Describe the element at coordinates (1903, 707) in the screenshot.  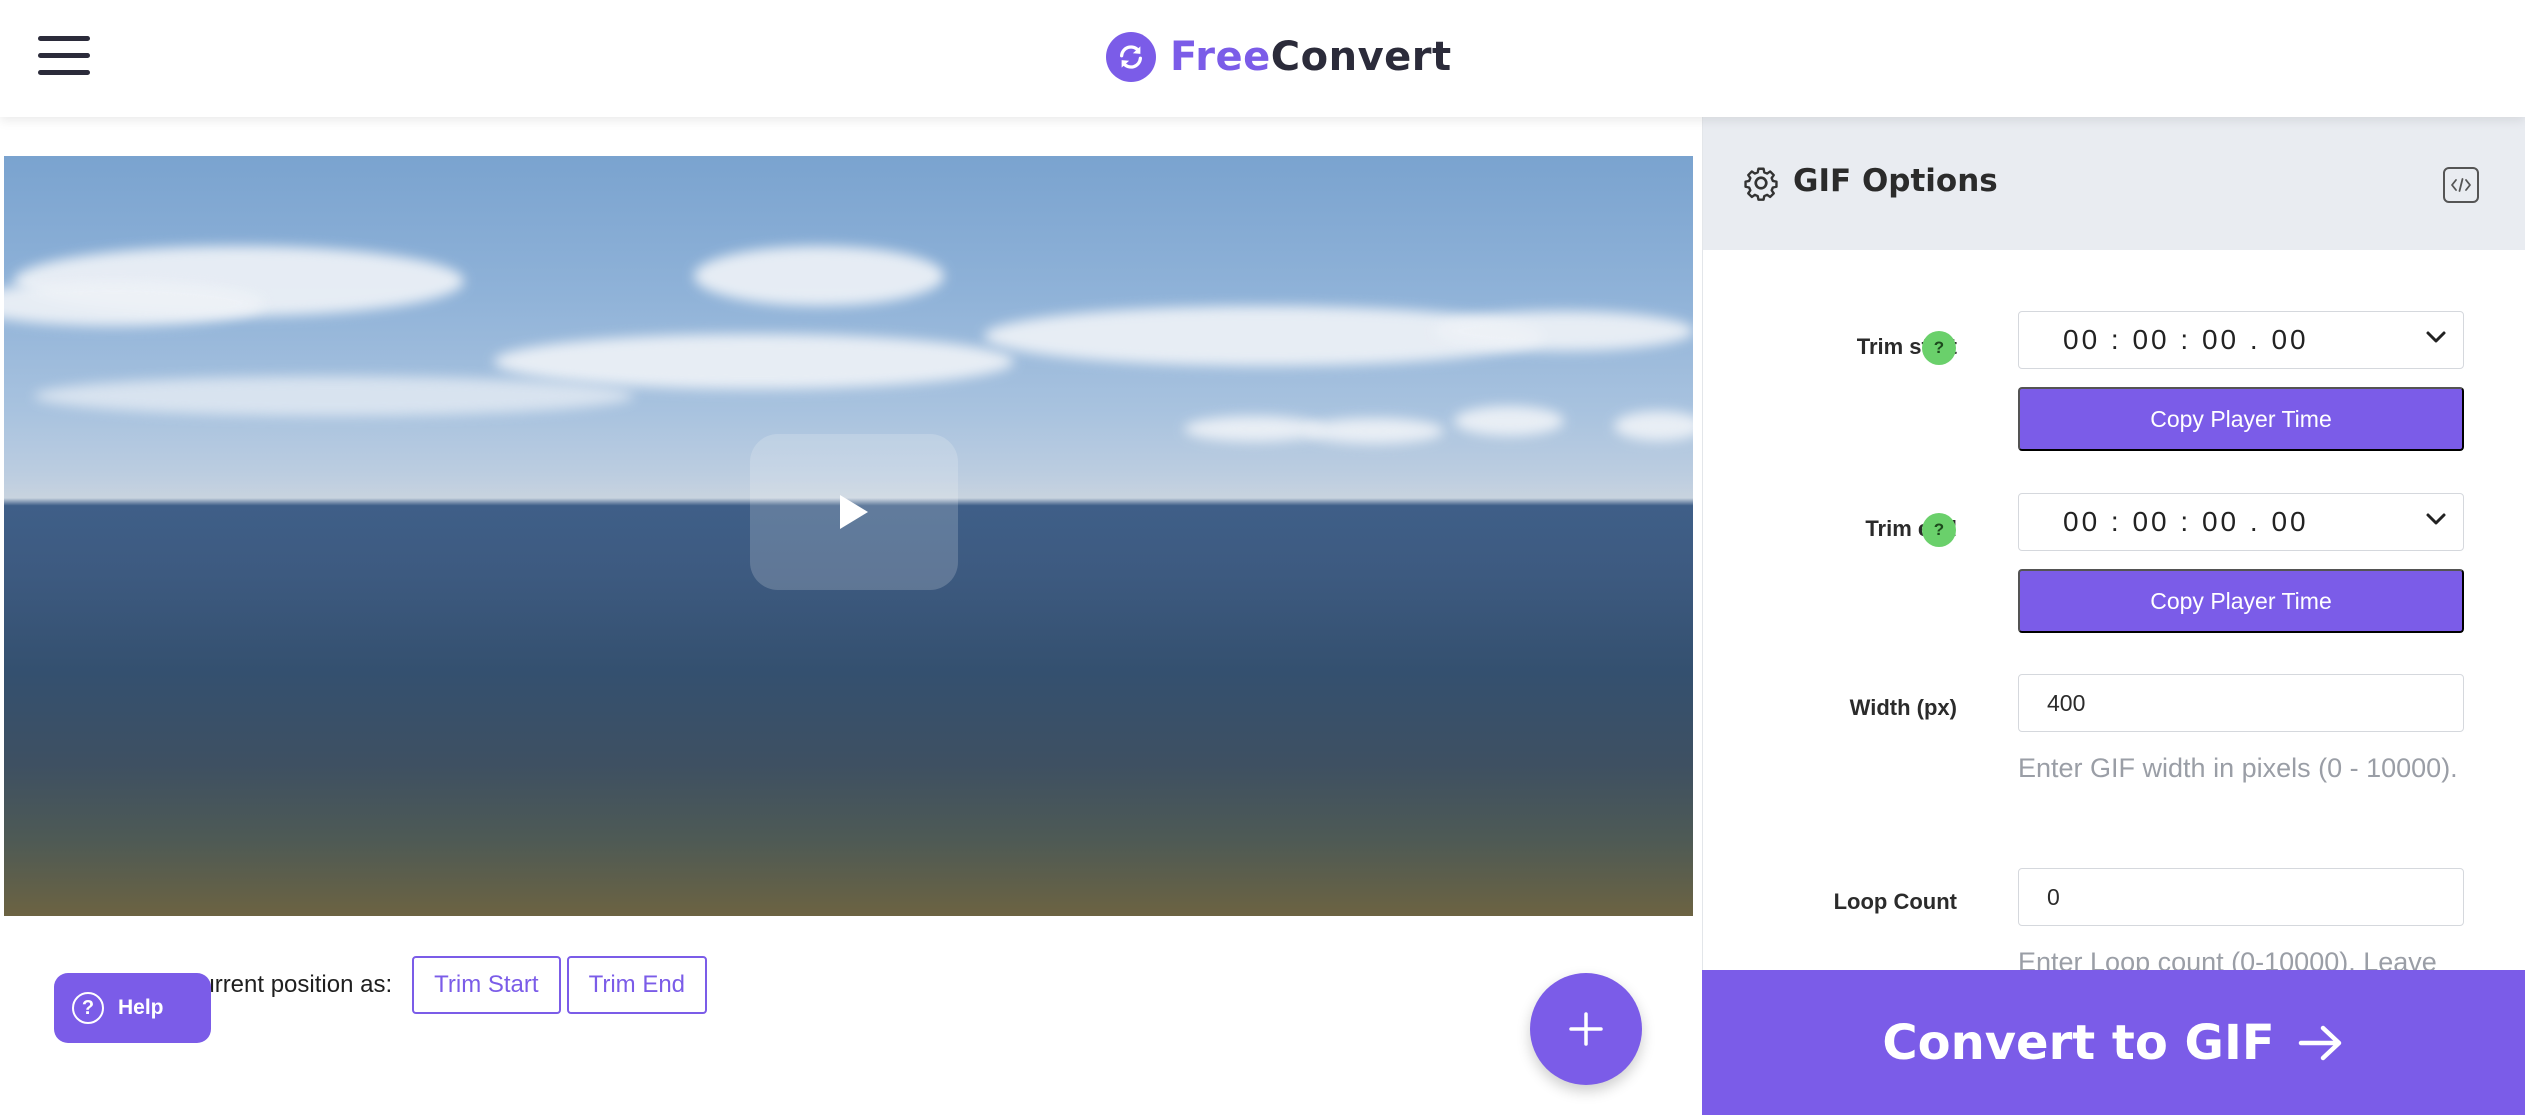
I see `width-label: Width (px)` at that location.